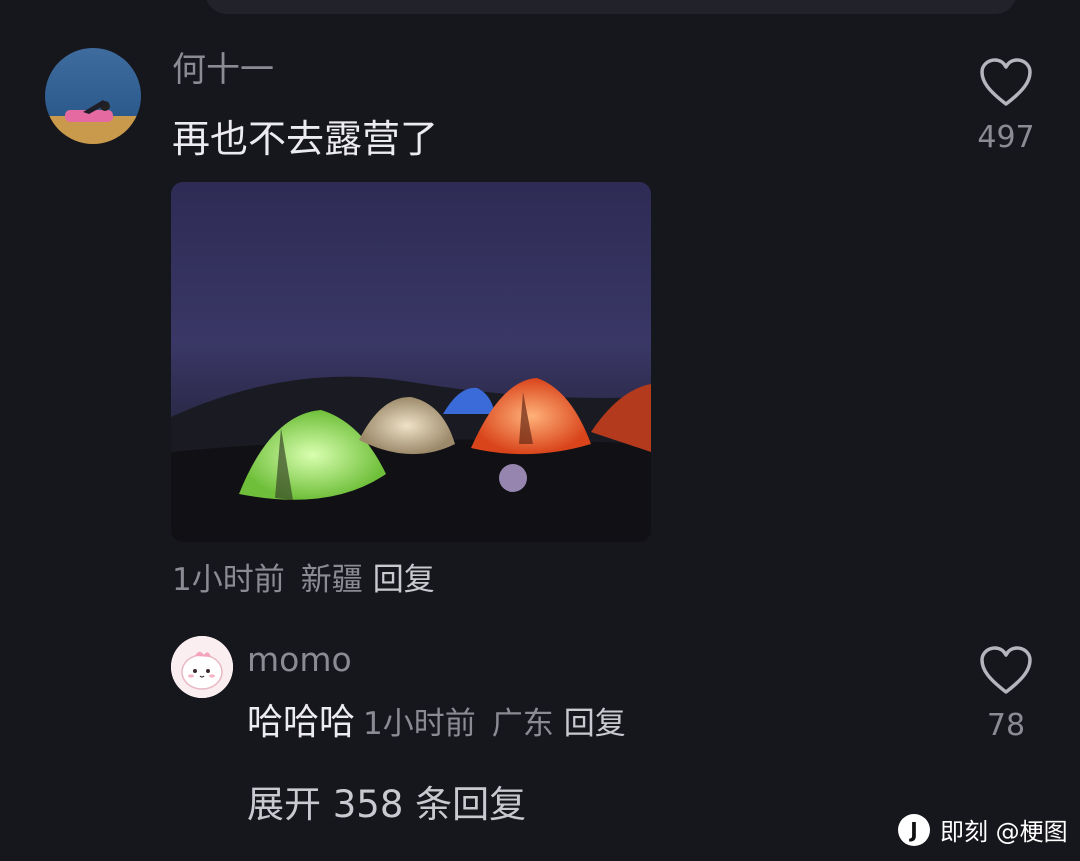 The height and width of the screenshot is (861, 1080). What do you see at coordinates (914, 829) in the screenshot?
I see `jike-logo-icon: J` at bounding box center [914, 829].